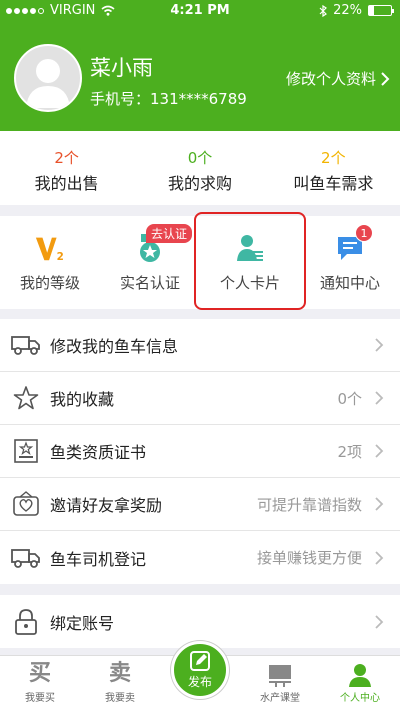 Image resolution: width=400 pixels, height=710 pixels. Describe the element at coordinates (347, 10) in the screenshot. I see `battery-percent: 22%` at that location.